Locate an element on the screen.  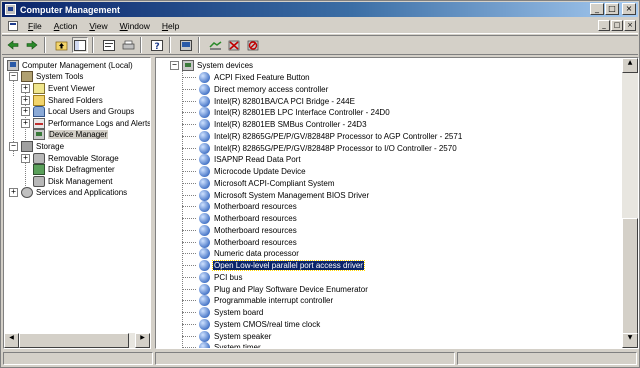
close-button: × is located at coordinates (629, 9).